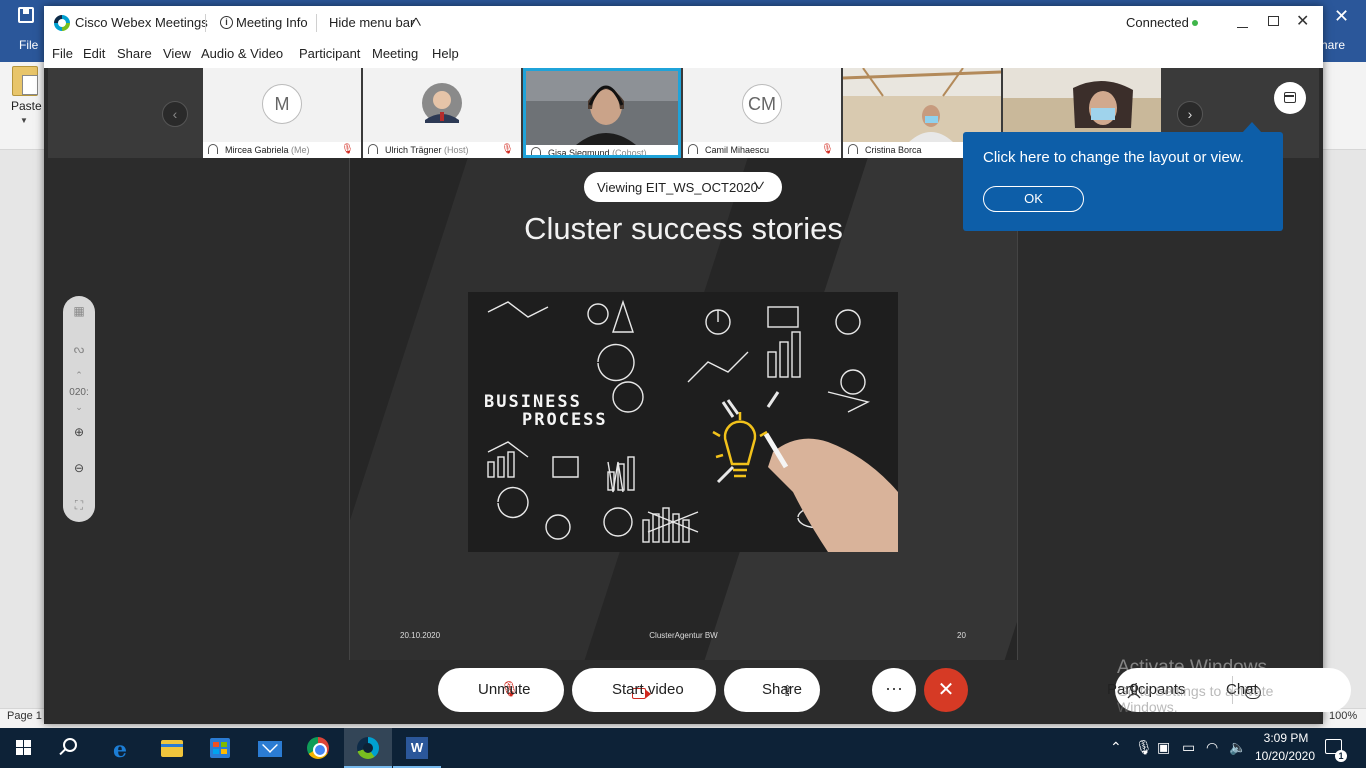  What do you see at coordinates (762, 104) in the screenshot?
I see `avatar: CM` at bounding box center [762, 104].